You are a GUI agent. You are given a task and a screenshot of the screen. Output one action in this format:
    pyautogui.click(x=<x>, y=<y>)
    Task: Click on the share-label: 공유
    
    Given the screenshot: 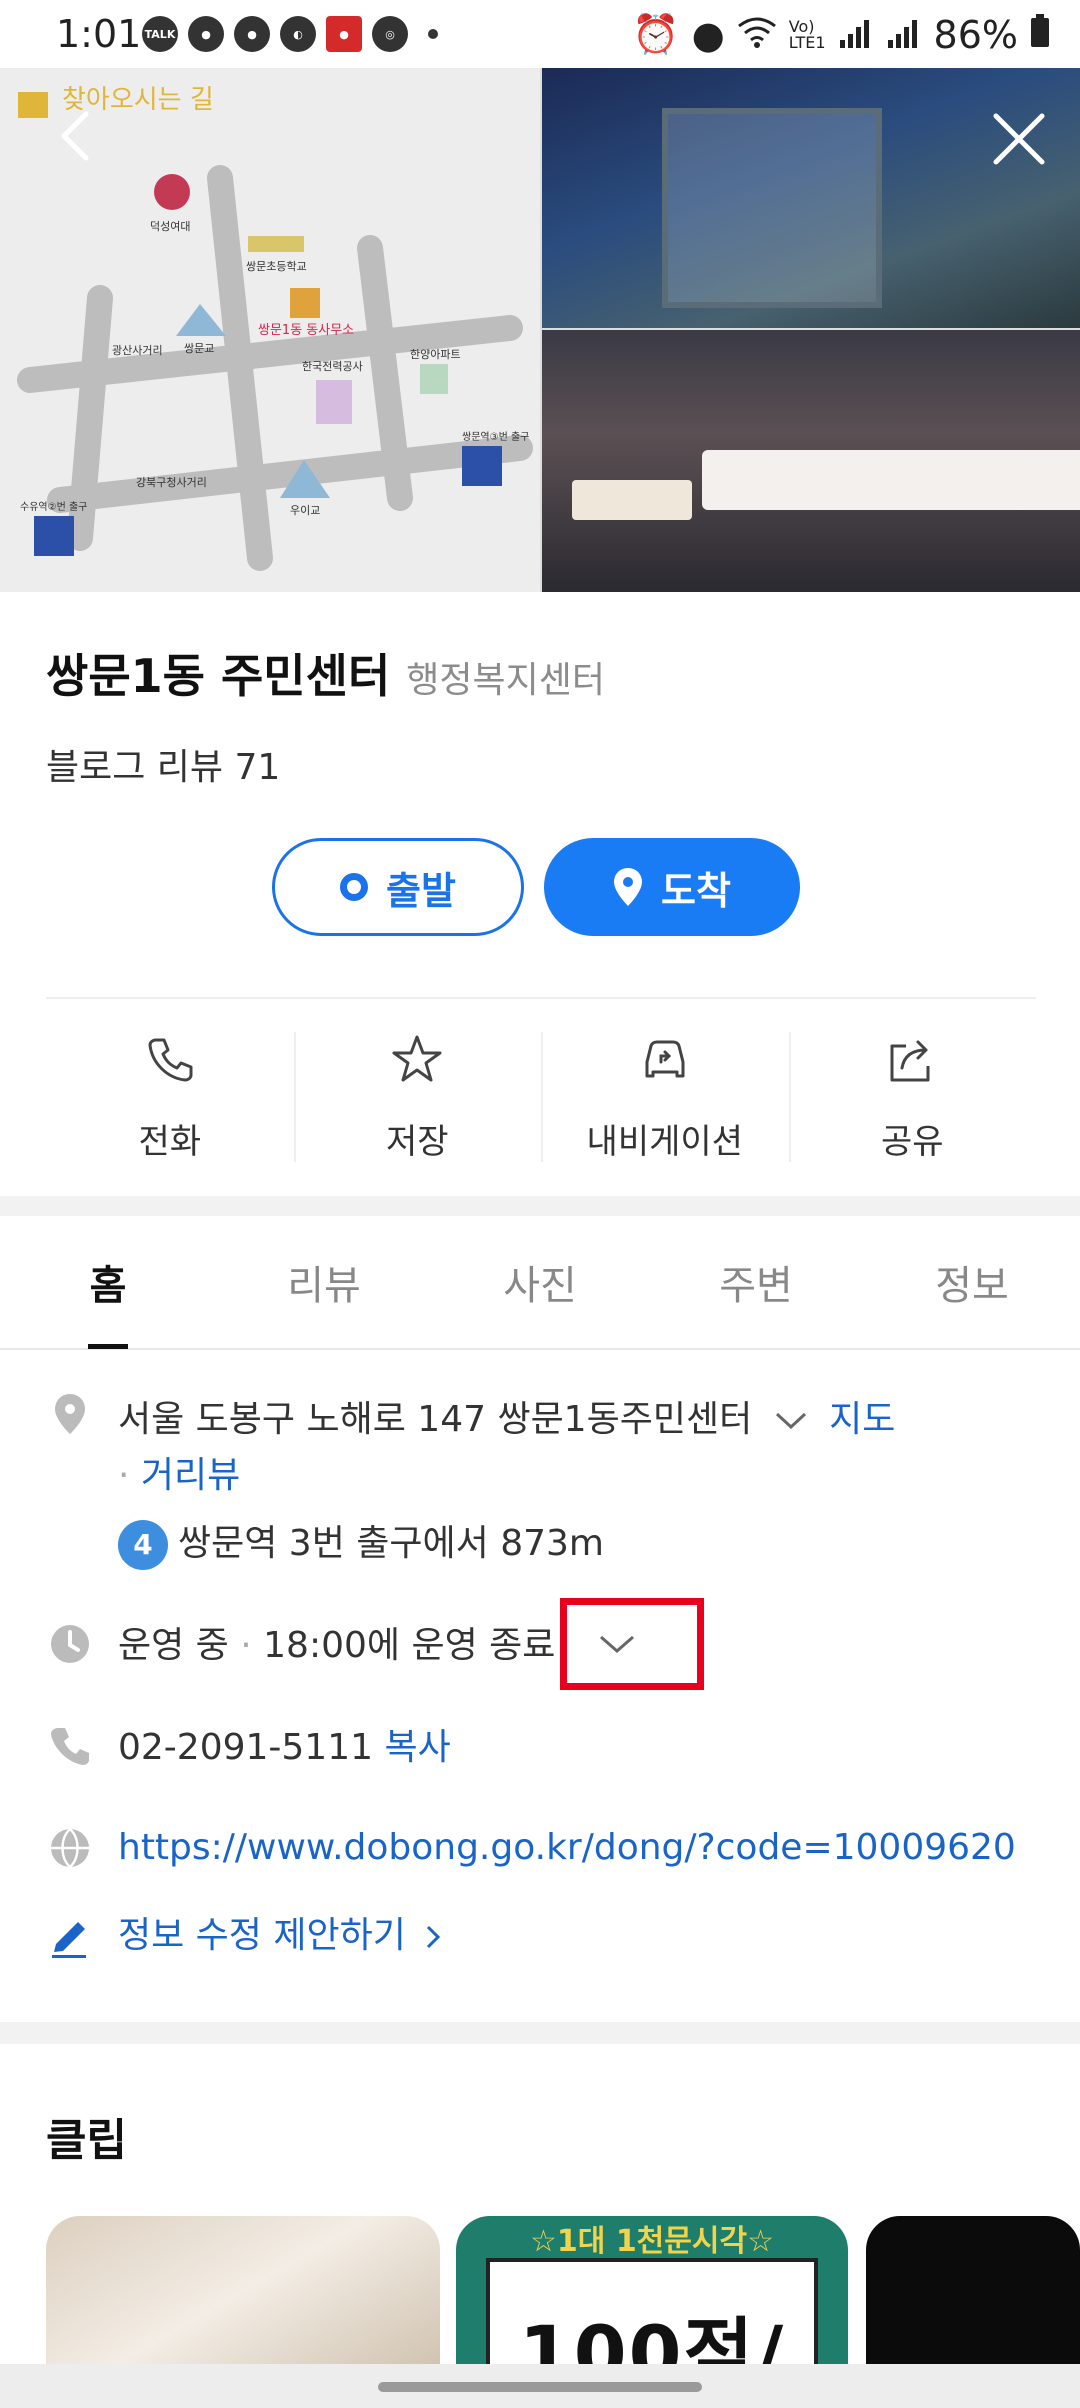 What is the action you would take?
    pyautogui.click(x=912, y=1142)
    